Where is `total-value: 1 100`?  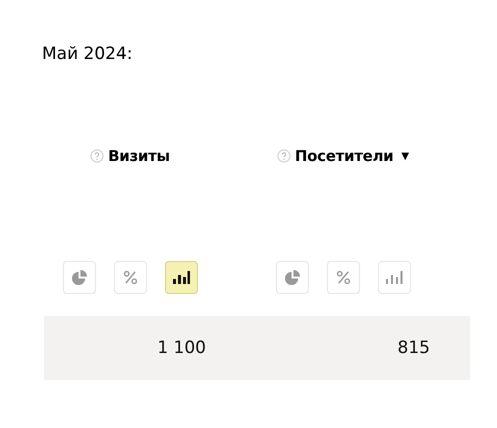
total-value: 1 100 is located at coordinates (181, 348).